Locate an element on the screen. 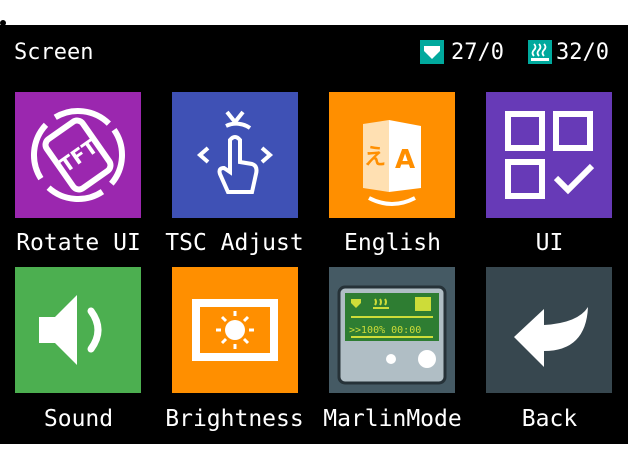 This screenshot has width=628, height=472. touch-adjust-icon is located at coordinates (235, 155).